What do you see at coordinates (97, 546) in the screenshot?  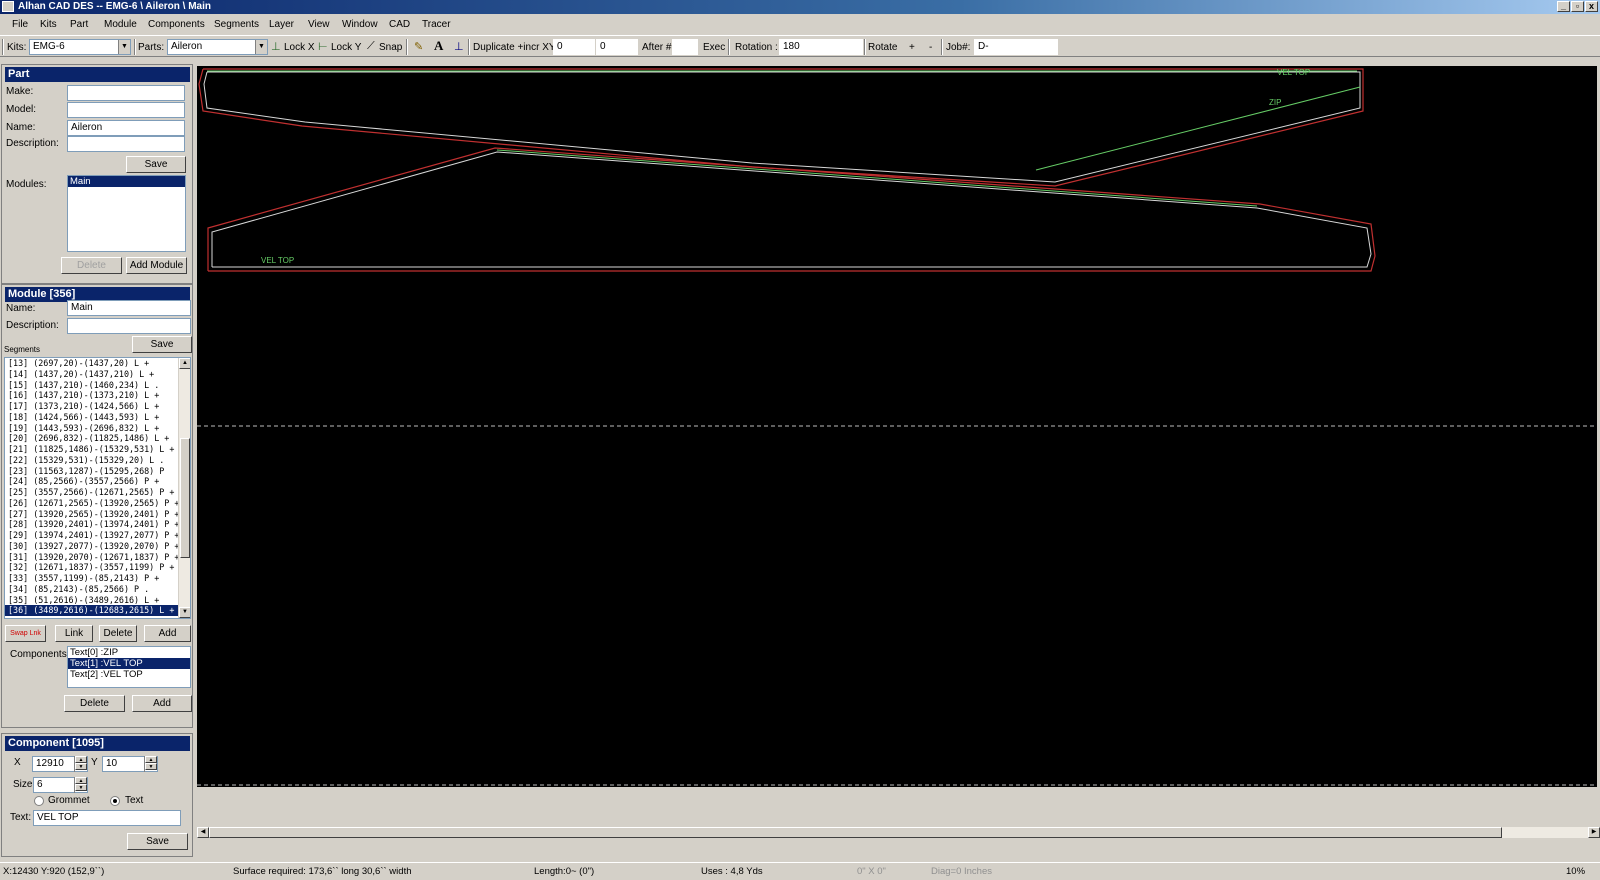 I see `list-item: [30] (13927,2077)-(13920,2070) P +` at bounding box center [97, 546].